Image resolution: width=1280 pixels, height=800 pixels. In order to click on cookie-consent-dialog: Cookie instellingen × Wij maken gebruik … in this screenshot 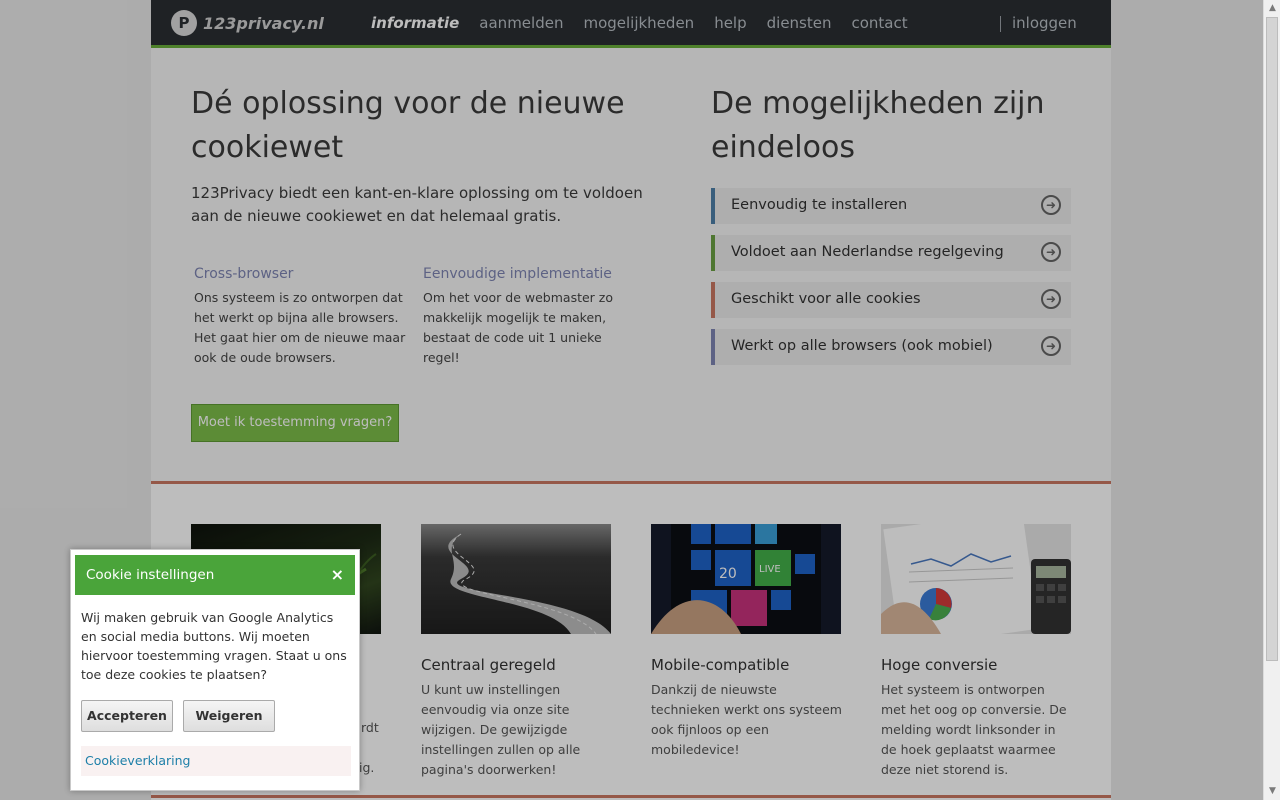, I will do `click(215, 670)`.